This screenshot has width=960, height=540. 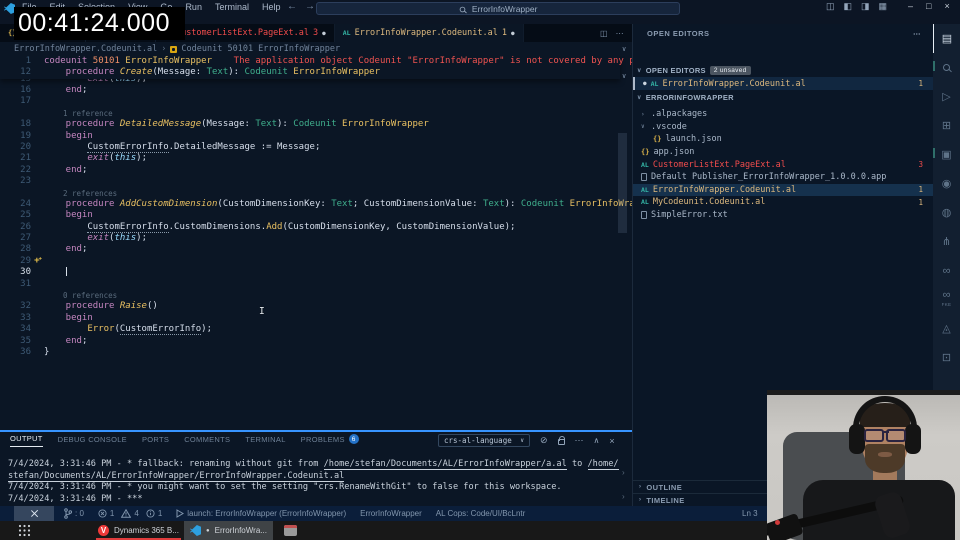 I want to click on code-line: 33 begin, so click(x=310, y=318).